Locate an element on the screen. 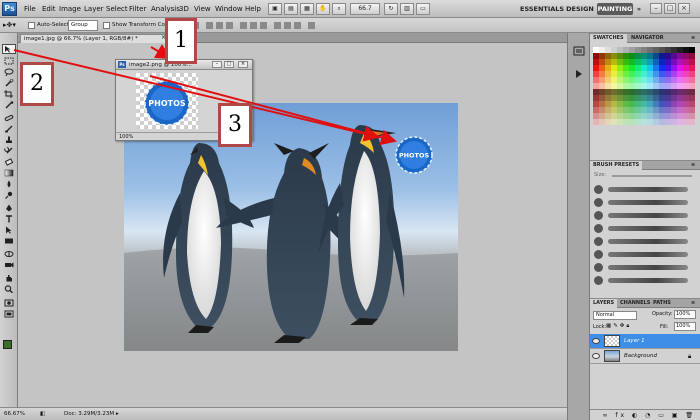 The width and height of the screenshot is (700, 420). pen-tool is located at coordinates (9, 208).